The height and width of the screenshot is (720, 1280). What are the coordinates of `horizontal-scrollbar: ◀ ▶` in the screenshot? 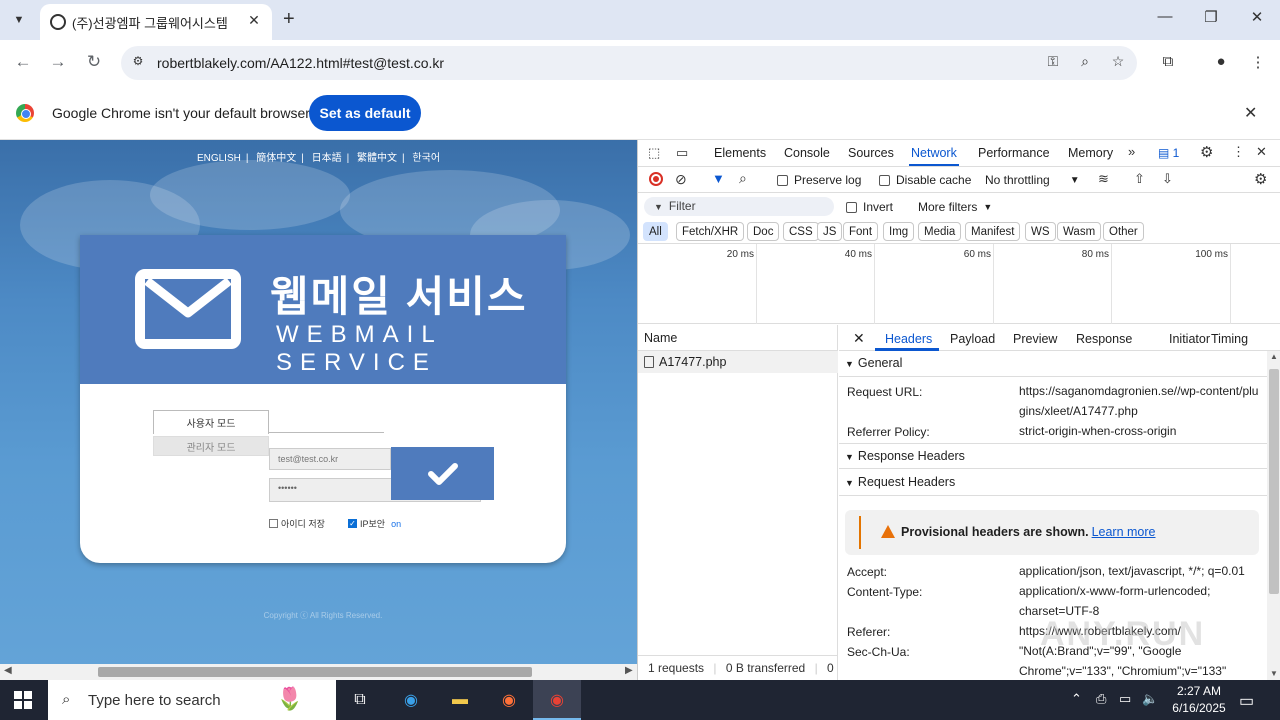 It's located at (318, 672).